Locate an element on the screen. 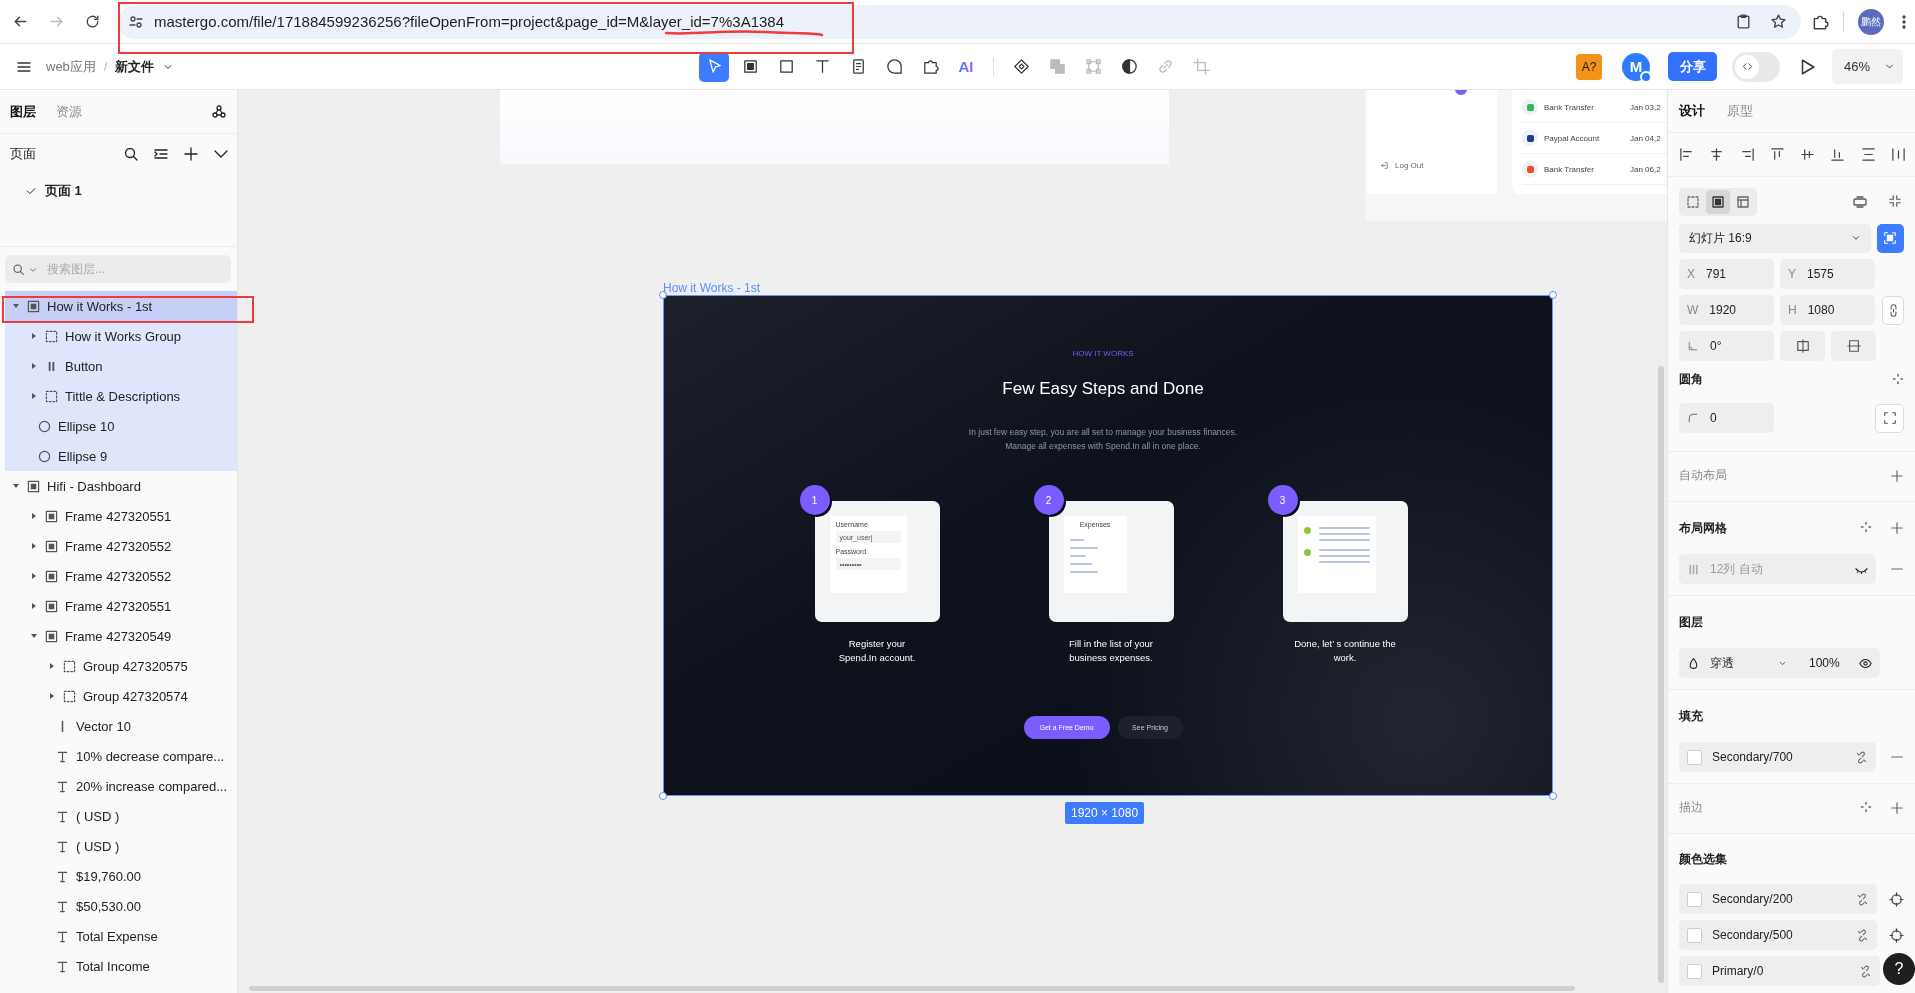  blend-opacity-row: 穿透 100% is located at coordinates (1779, 663).